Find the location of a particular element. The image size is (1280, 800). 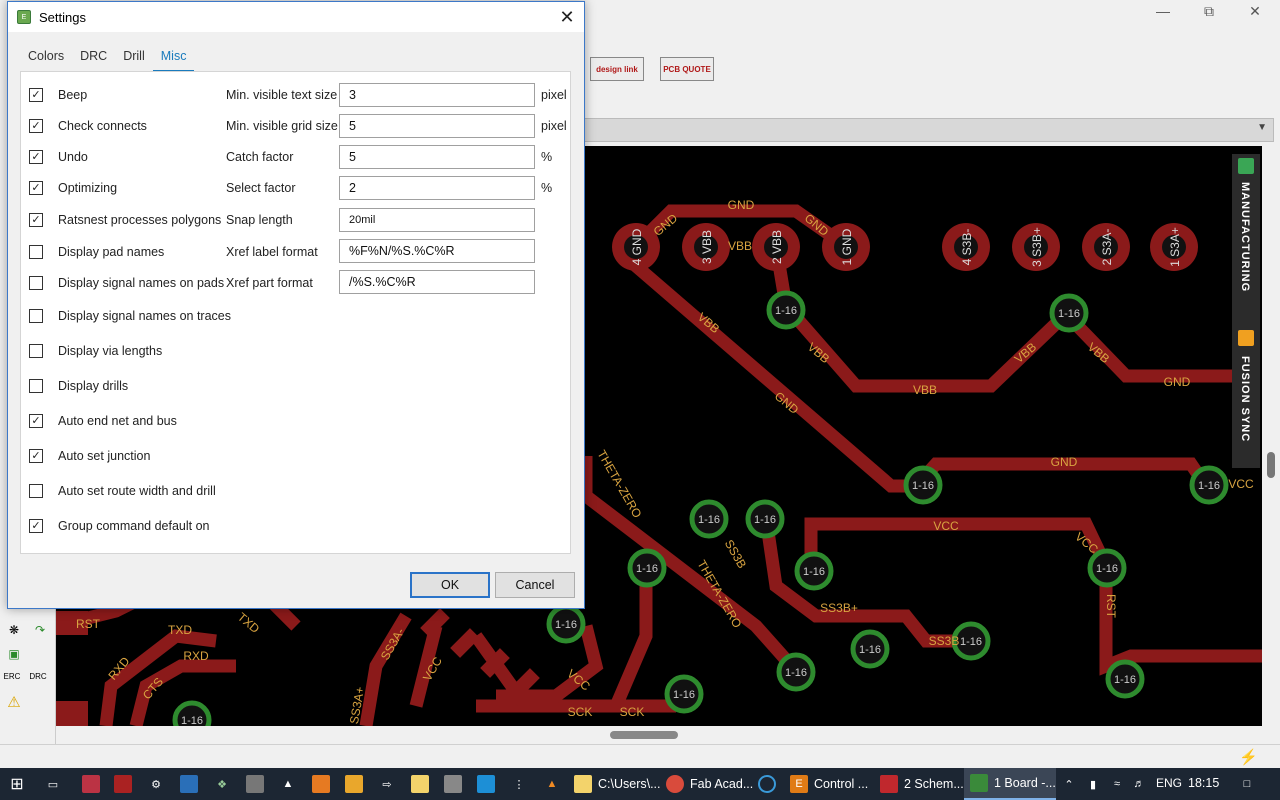

checkbox-check-connects: ✓ Check connects is located at coordinates (88, 126).